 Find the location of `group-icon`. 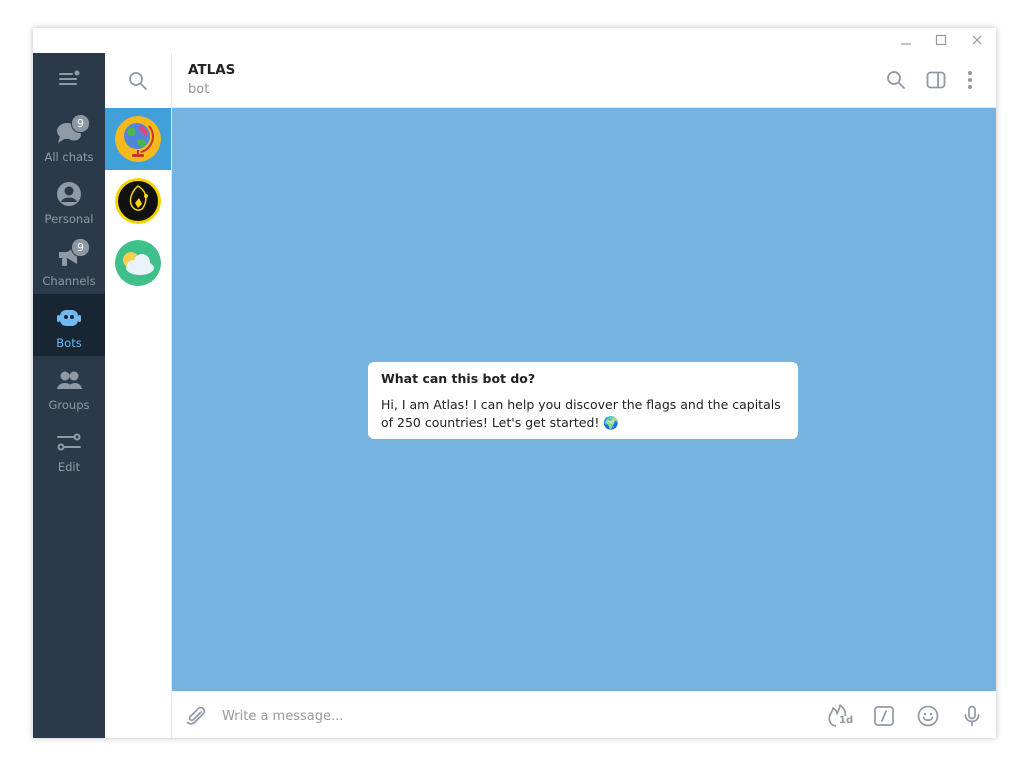

group-icon is located at coordinates (69, 380).